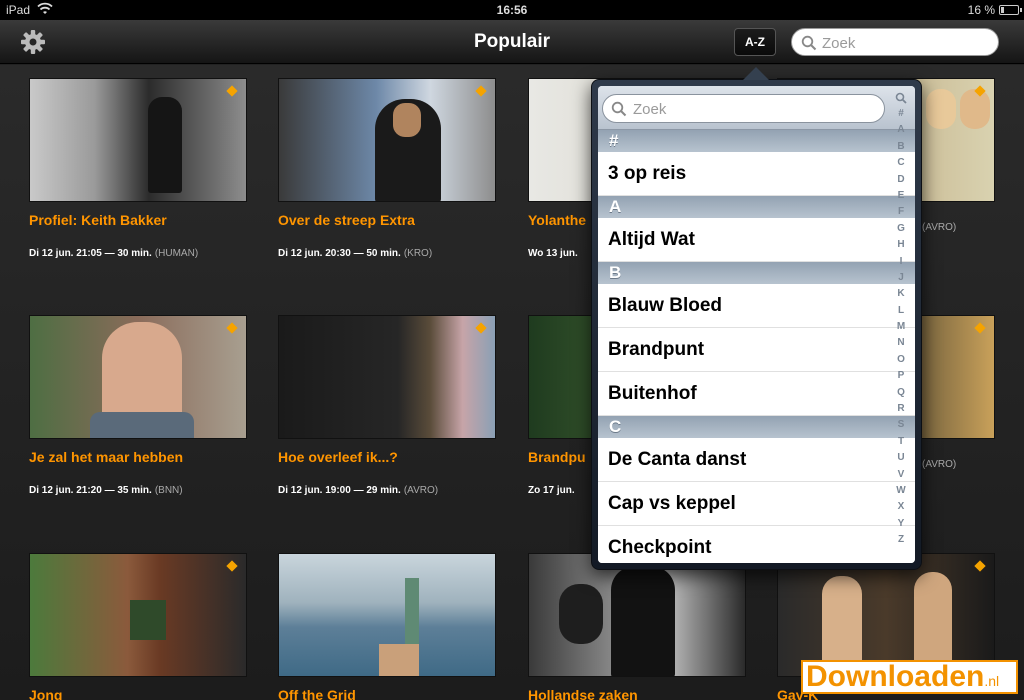  What do you see at coordinates (901, 360) in the screenshot?
I see `index-letter: O` at bounding box center [901, 360].